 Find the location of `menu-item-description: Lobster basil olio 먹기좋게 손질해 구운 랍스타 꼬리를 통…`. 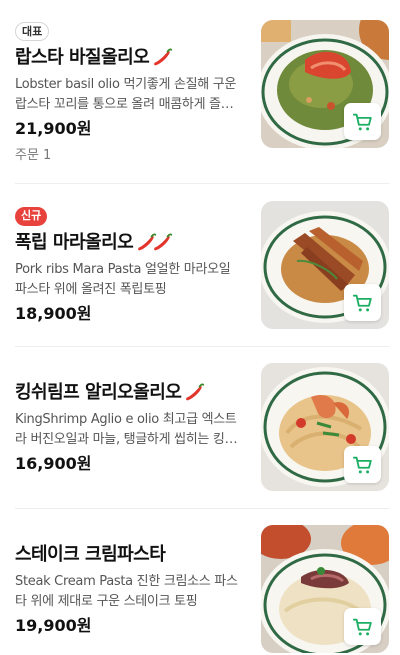

menu-item-description: Lobster basil olio 먹기좋게 손질해 구운 랍스타 꼬리를 통… is located at coordinates (126, 94).